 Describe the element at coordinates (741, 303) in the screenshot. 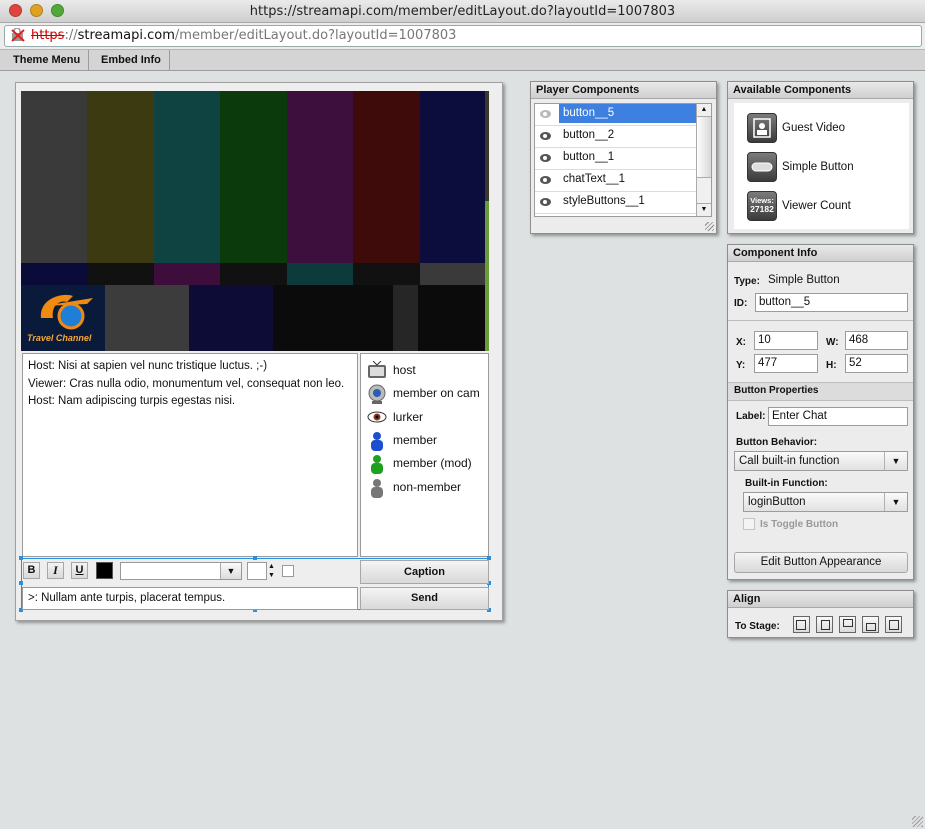

I see `id-label: ID:` at that location.